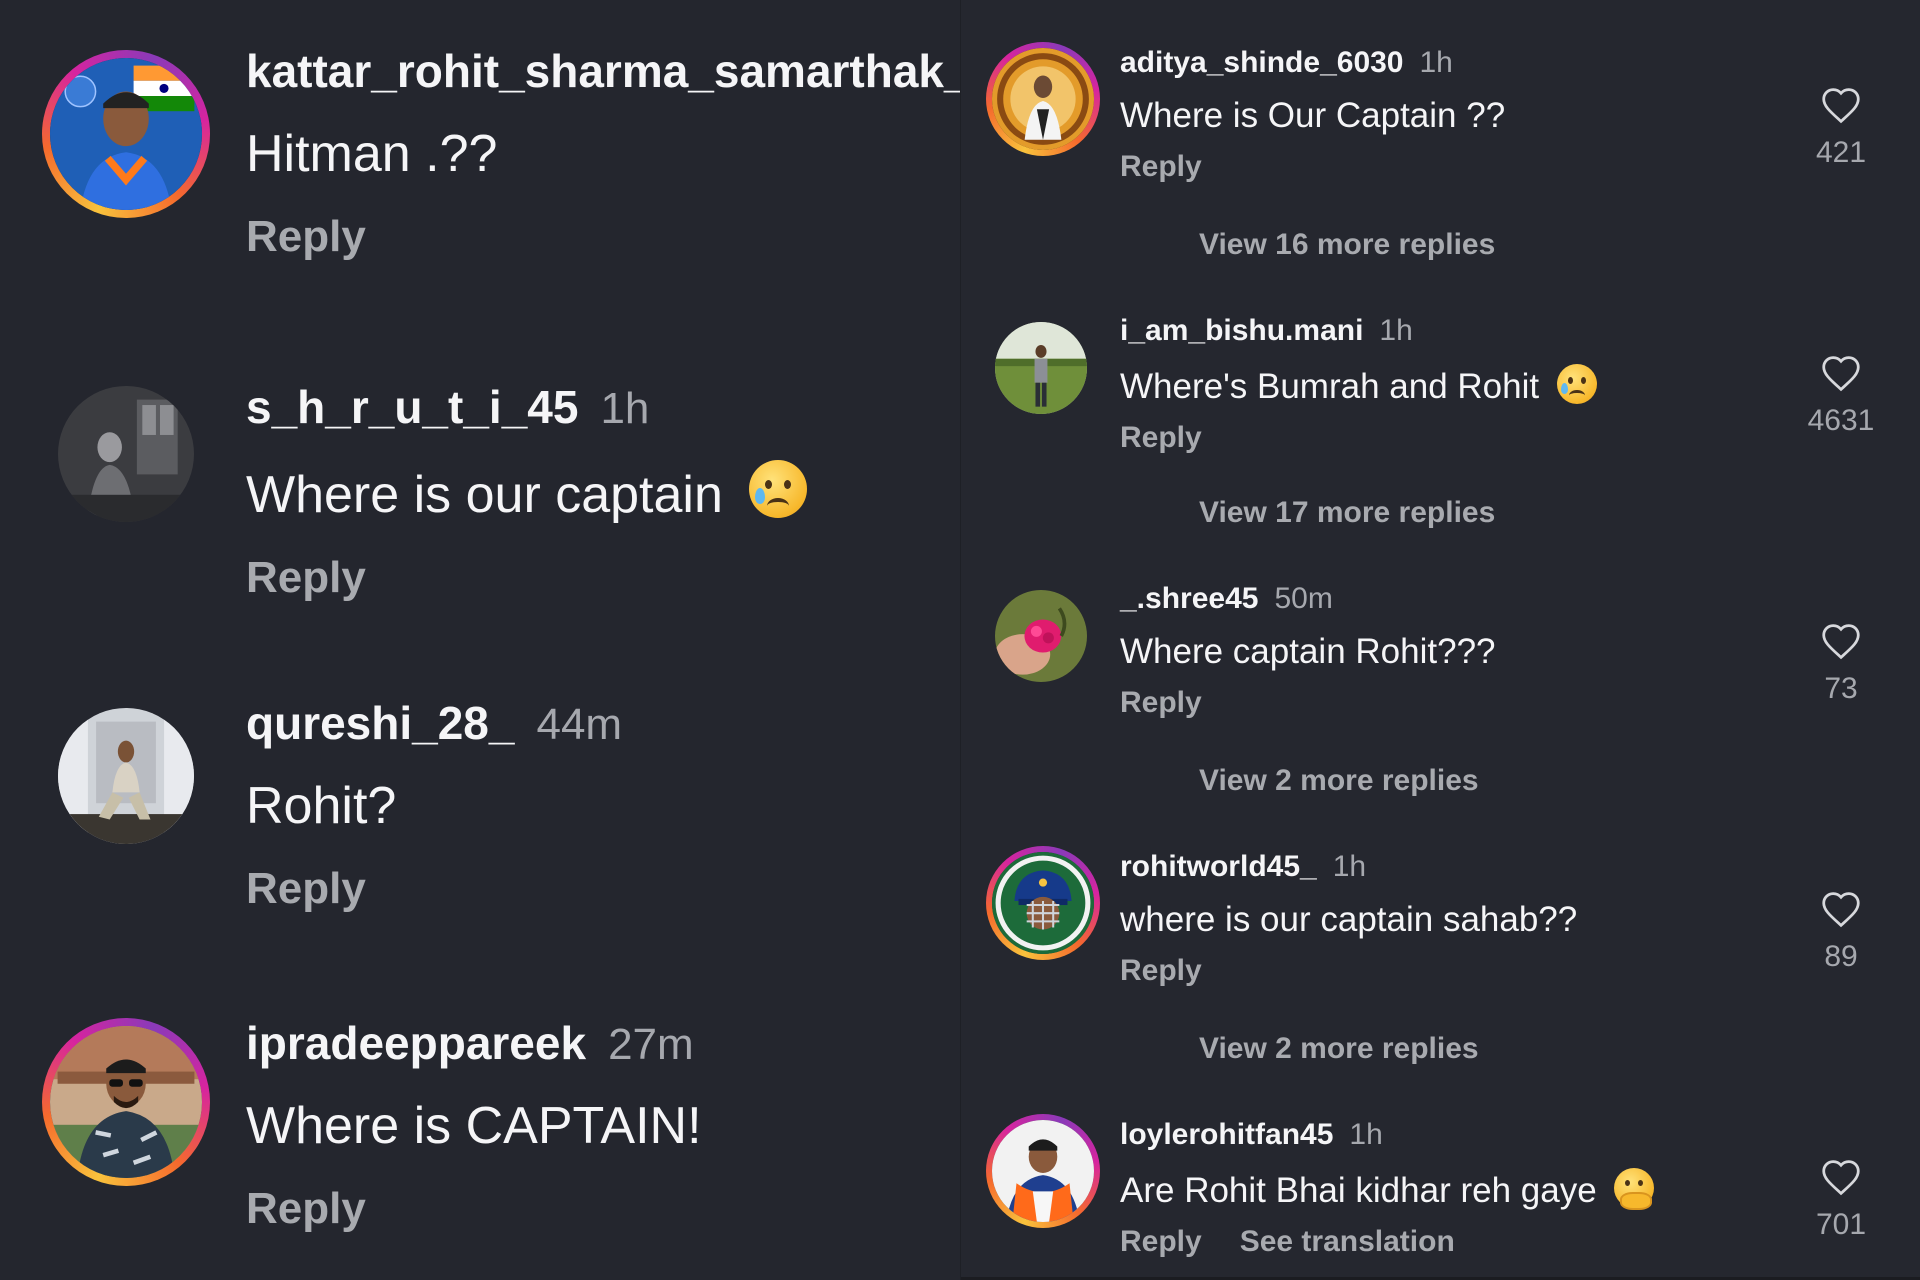 The width and height of the screenshot is (1920, 1280). What do you see at coordinates (484, 495) in the screenshot?
I see `comment-text: Where is our captain` at bounding box center [484, 495].